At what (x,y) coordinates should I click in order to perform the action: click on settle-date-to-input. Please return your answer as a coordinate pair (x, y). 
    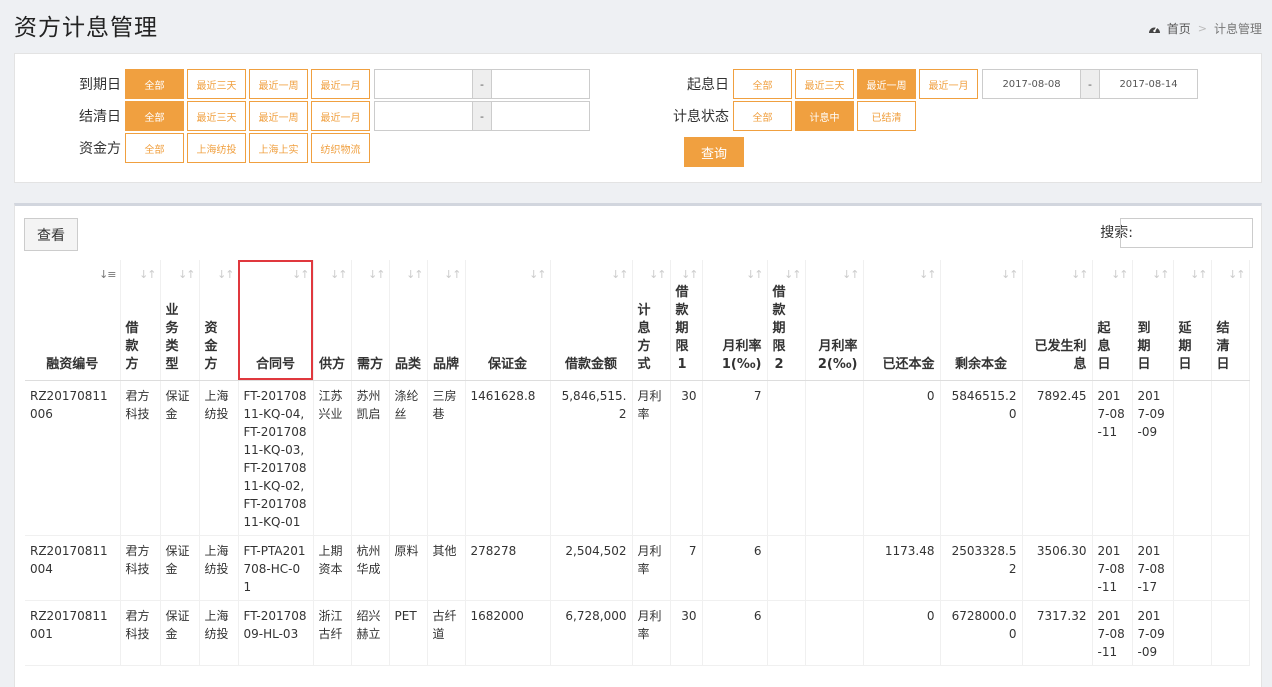
    Looking at the image, I should click on (540, 116).